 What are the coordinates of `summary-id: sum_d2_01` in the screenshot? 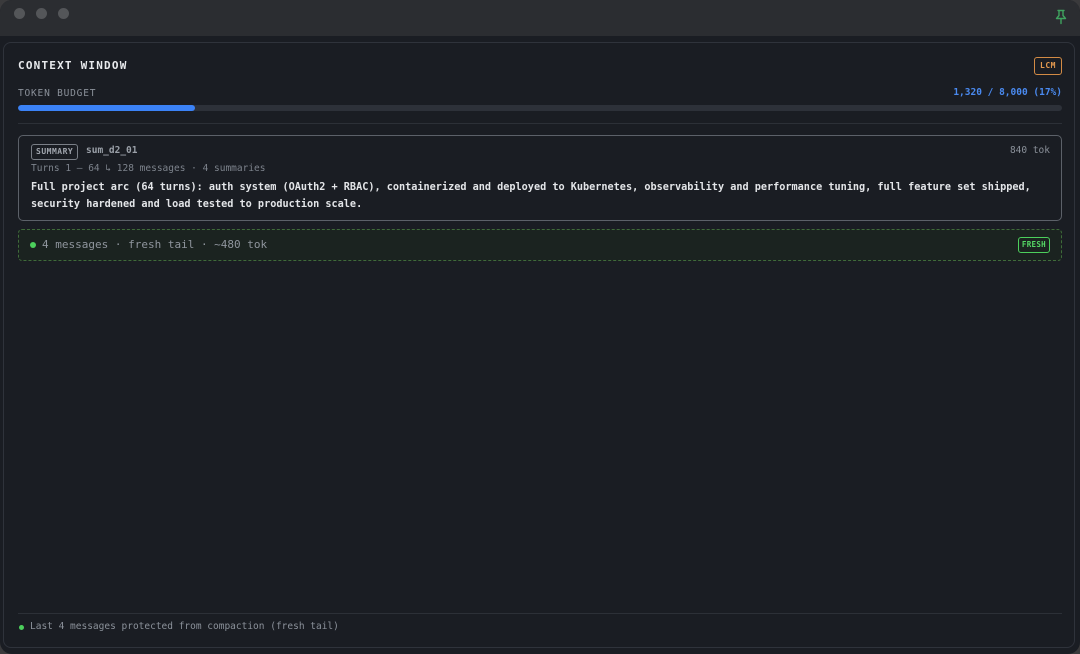 It's located at (112, 150).